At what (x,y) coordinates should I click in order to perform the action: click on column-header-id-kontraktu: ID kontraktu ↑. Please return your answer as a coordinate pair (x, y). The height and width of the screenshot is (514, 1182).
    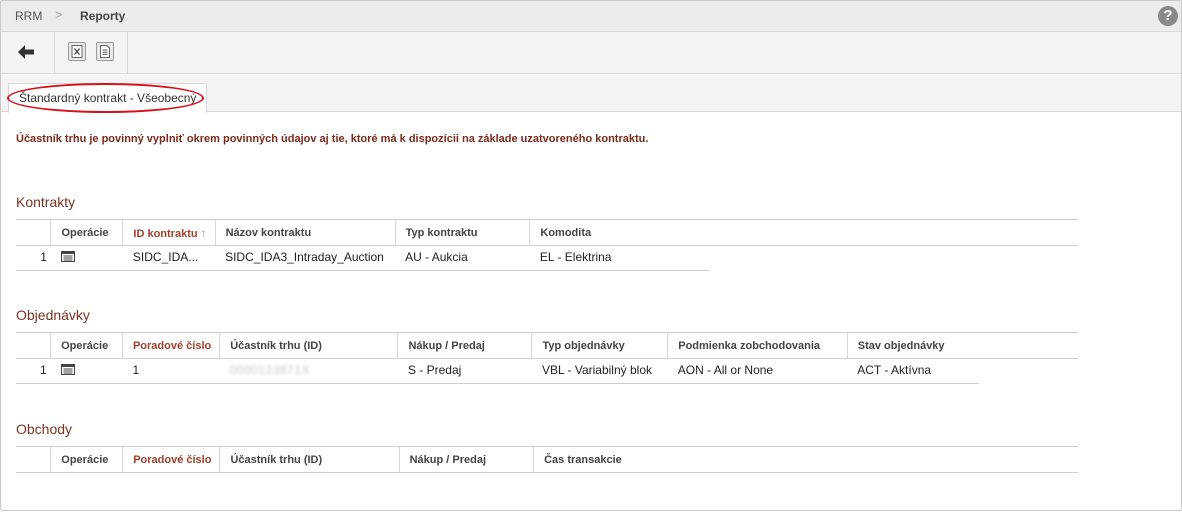
    Looking at the image, I should click on (169, 232).